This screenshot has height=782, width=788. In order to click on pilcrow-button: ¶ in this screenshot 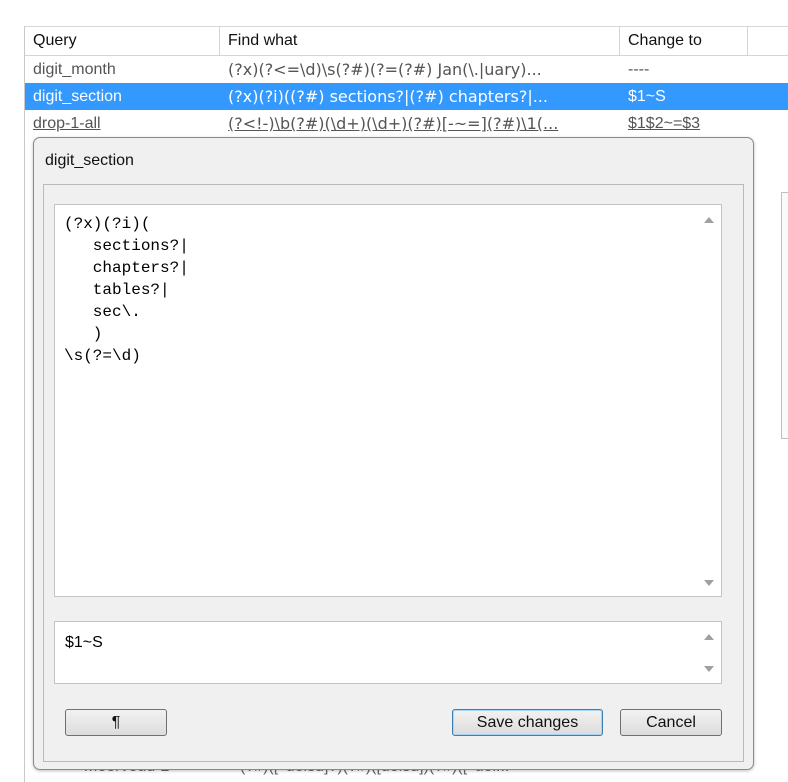, I will do `click(116, 722)`.